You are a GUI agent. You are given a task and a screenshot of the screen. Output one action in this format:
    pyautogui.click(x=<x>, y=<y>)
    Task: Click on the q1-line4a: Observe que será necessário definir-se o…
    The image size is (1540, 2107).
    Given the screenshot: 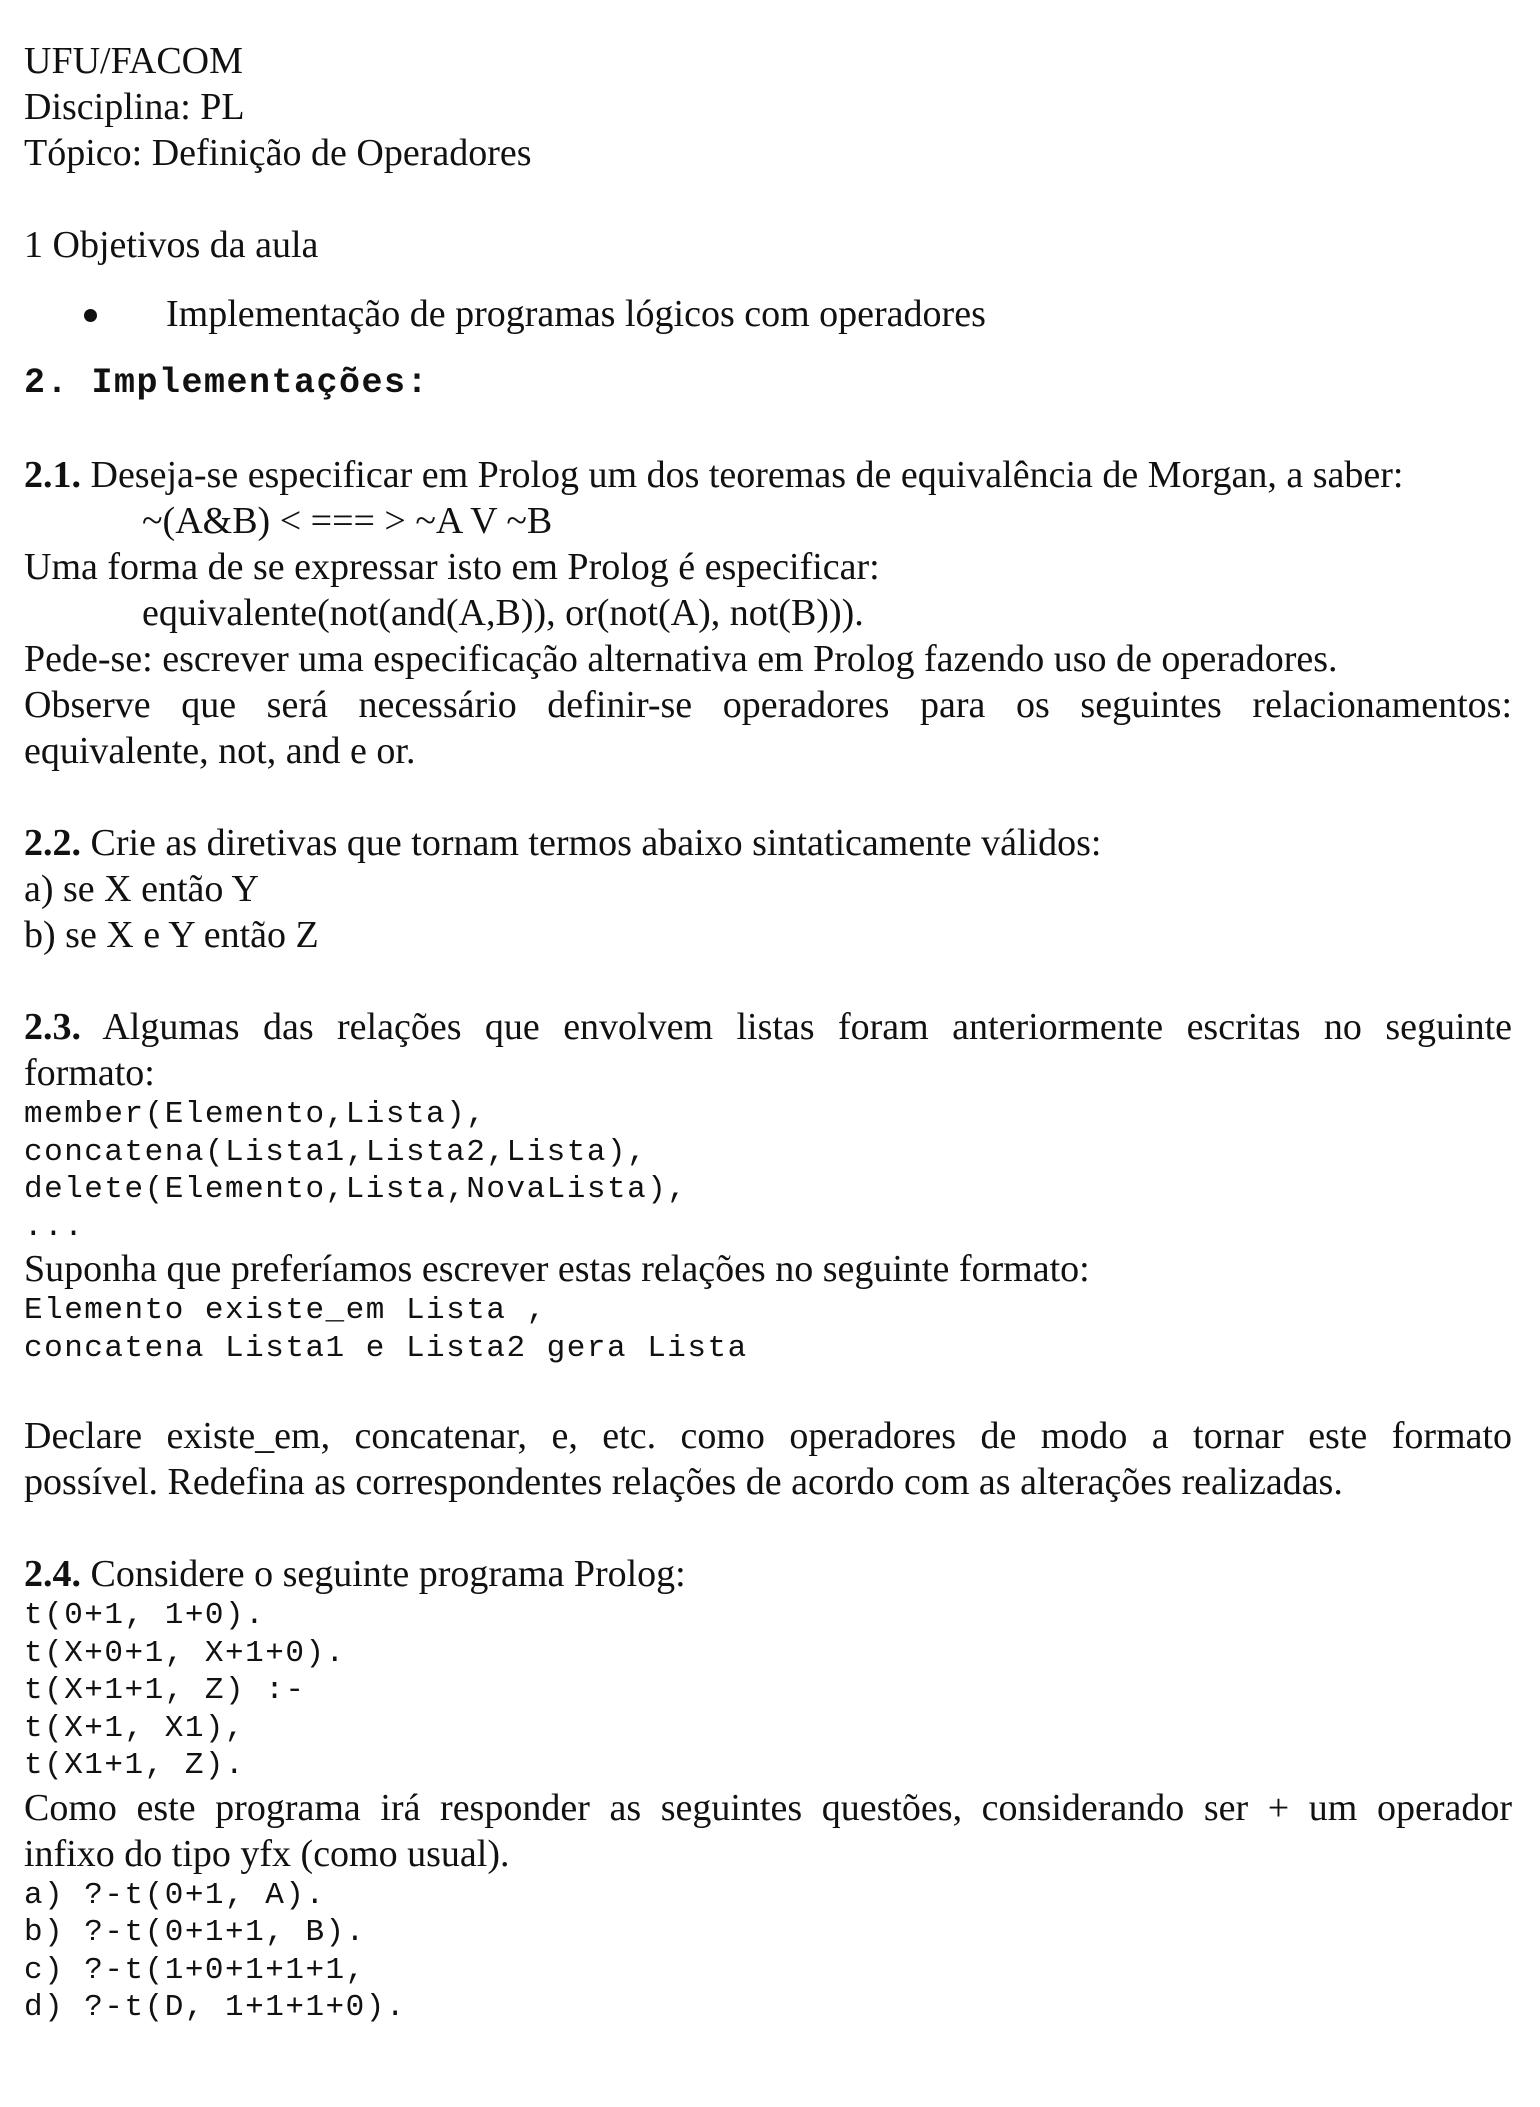 What is the action you would take?
    pyautogui.click(x=768, y=705)
    